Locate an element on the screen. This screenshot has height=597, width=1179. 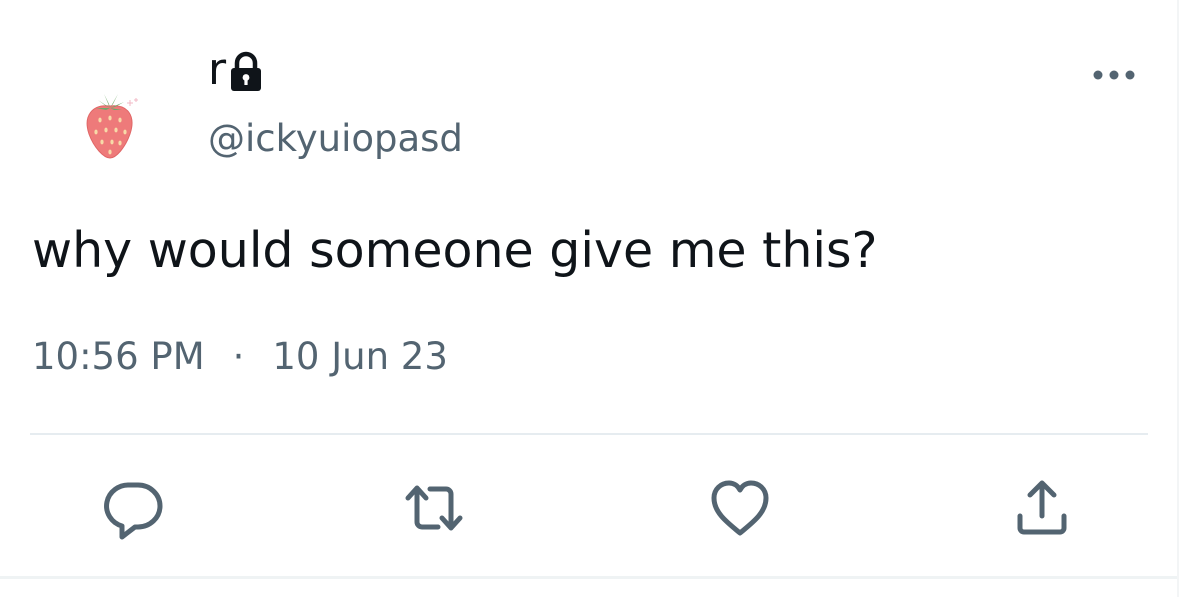
tweet-date: 10 Jun 23 is located at coordinates (360, 357).